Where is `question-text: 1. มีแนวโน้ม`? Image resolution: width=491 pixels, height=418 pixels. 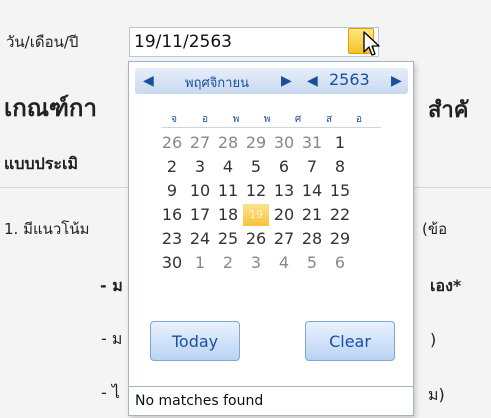 question-text: 1. มีแนวโน้ม is located at coordinates (47, 229).